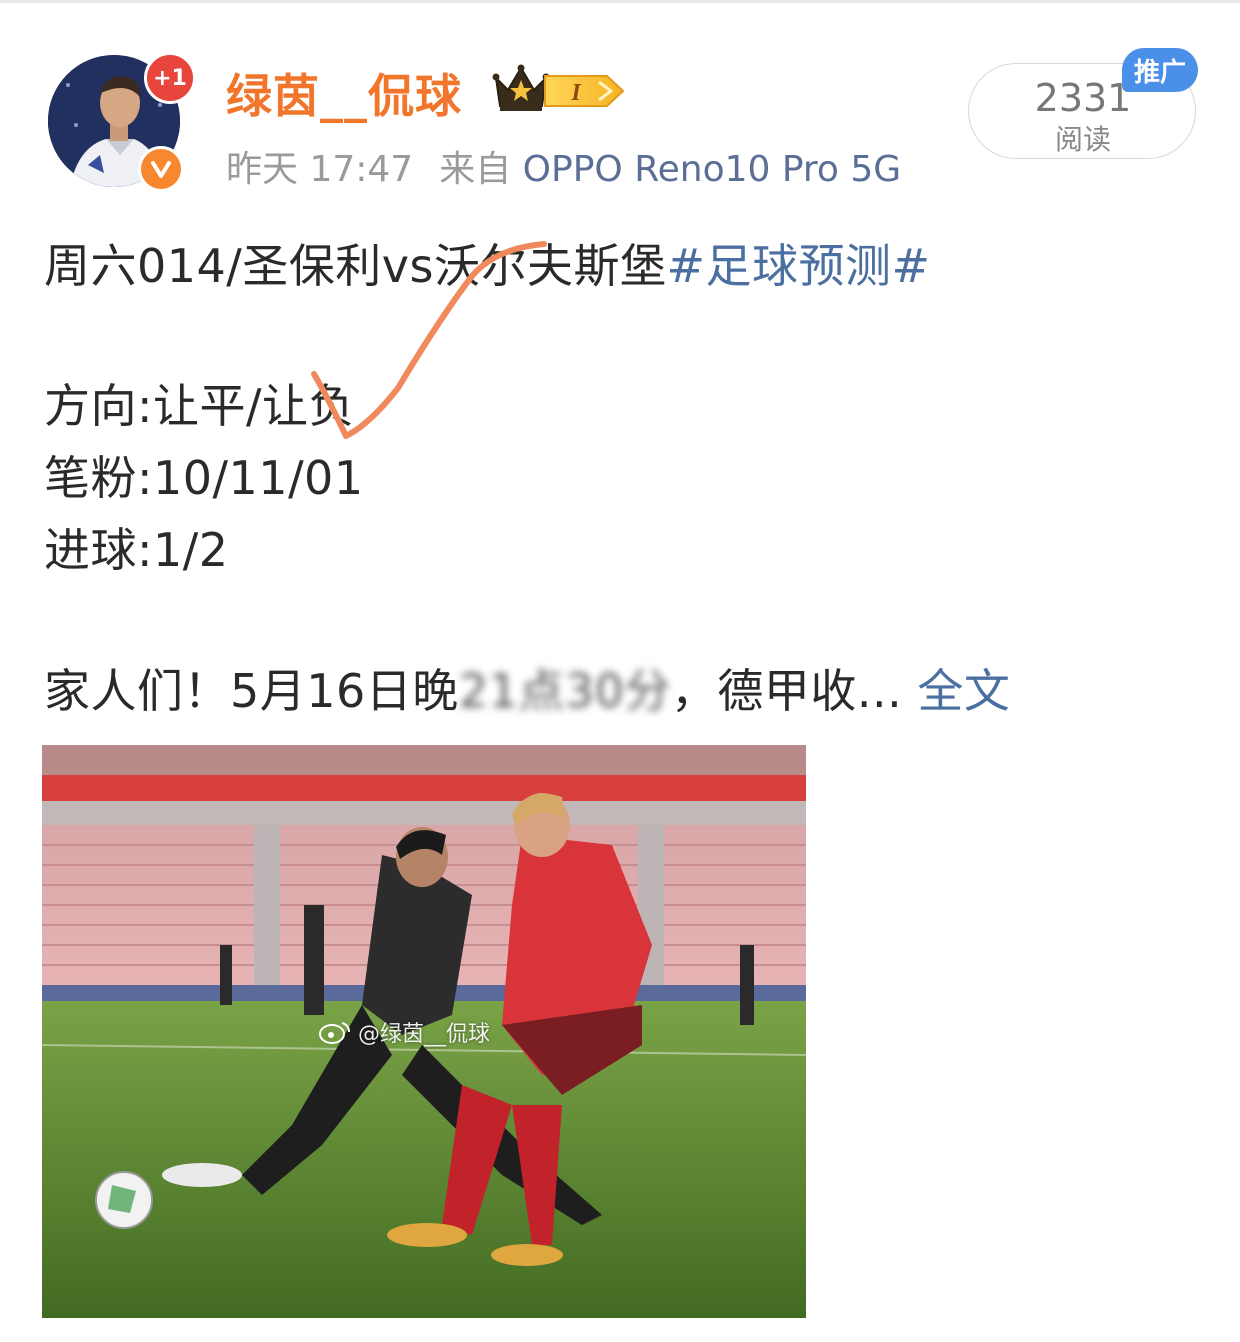 The height and width of the screenshot is (1342, 1240). What do you see at coordinates (424, 1034) in the screenshot?
I see `watermark-text: @绿茵__侃球` at bounding box center [424, 1034].